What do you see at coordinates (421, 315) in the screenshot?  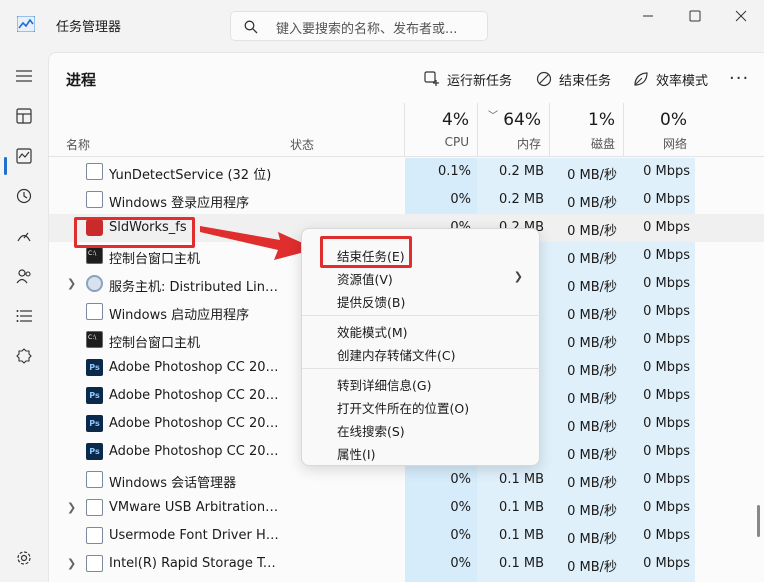 I see `menu-separator` at bounding box center [421, 315].